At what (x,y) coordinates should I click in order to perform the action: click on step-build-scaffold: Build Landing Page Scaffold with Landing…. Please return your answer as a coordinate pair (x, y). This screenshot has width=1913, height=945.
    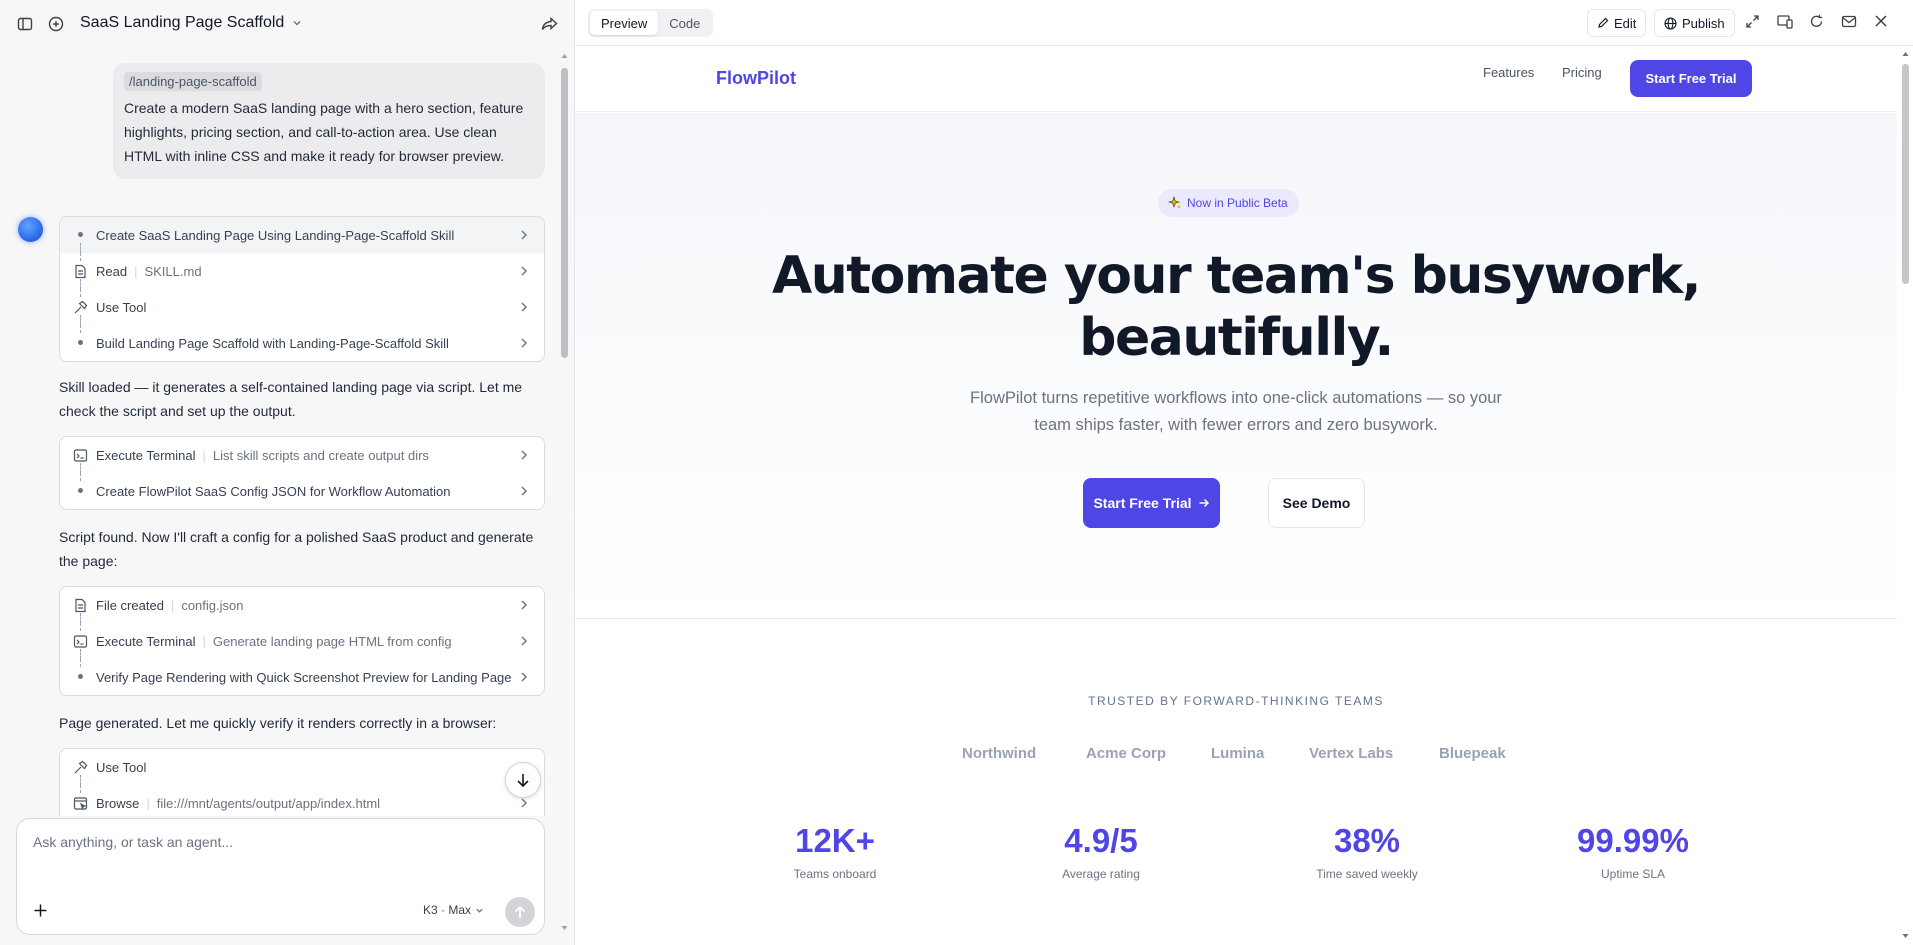
    Looking at the image, I should click on (302, 343).